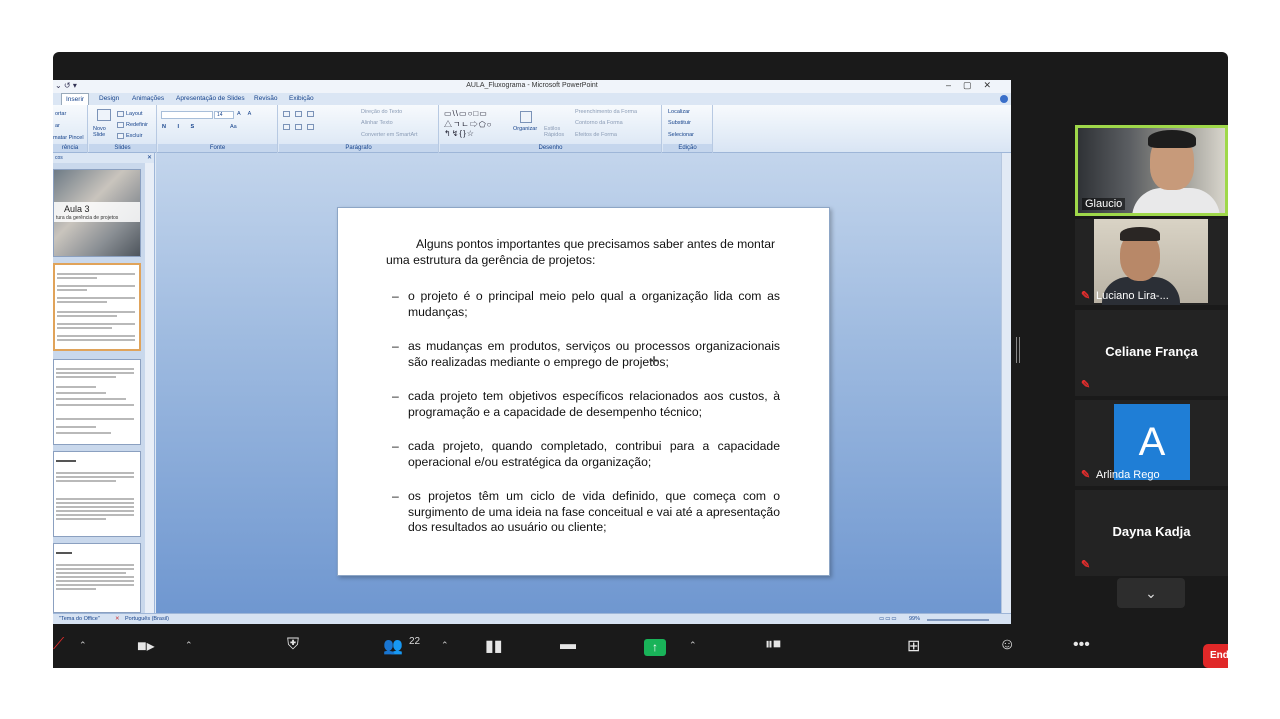  What do you see at coordinates (210, 98) in the screenshot?
I see `tab-apresentacao: Apresentação de Slides` at bounding box center [210, 98].